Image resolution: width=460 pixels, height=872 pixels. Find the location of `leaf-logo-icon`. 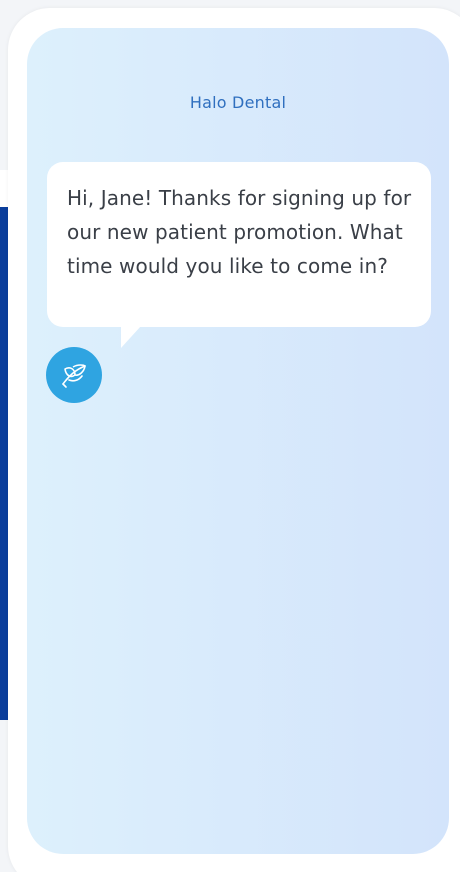

leaf-logo-icon is located at coordinates (74, 376).